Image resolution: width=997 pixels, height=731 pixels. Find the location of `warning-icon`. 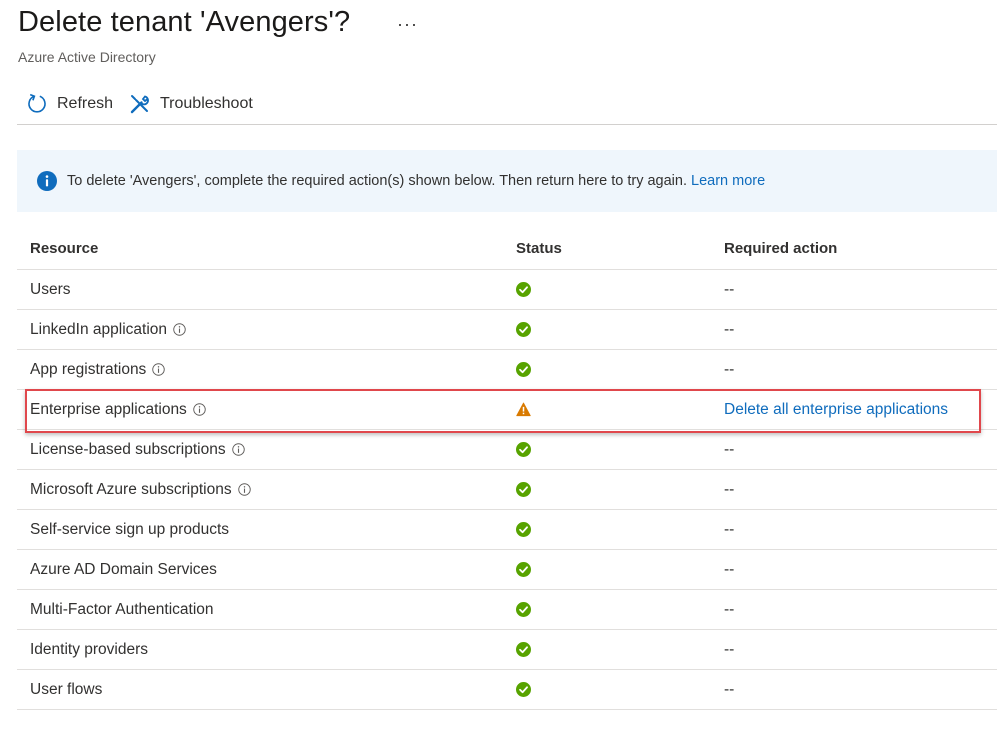

warning-icon is located at coordinates (523, 409).